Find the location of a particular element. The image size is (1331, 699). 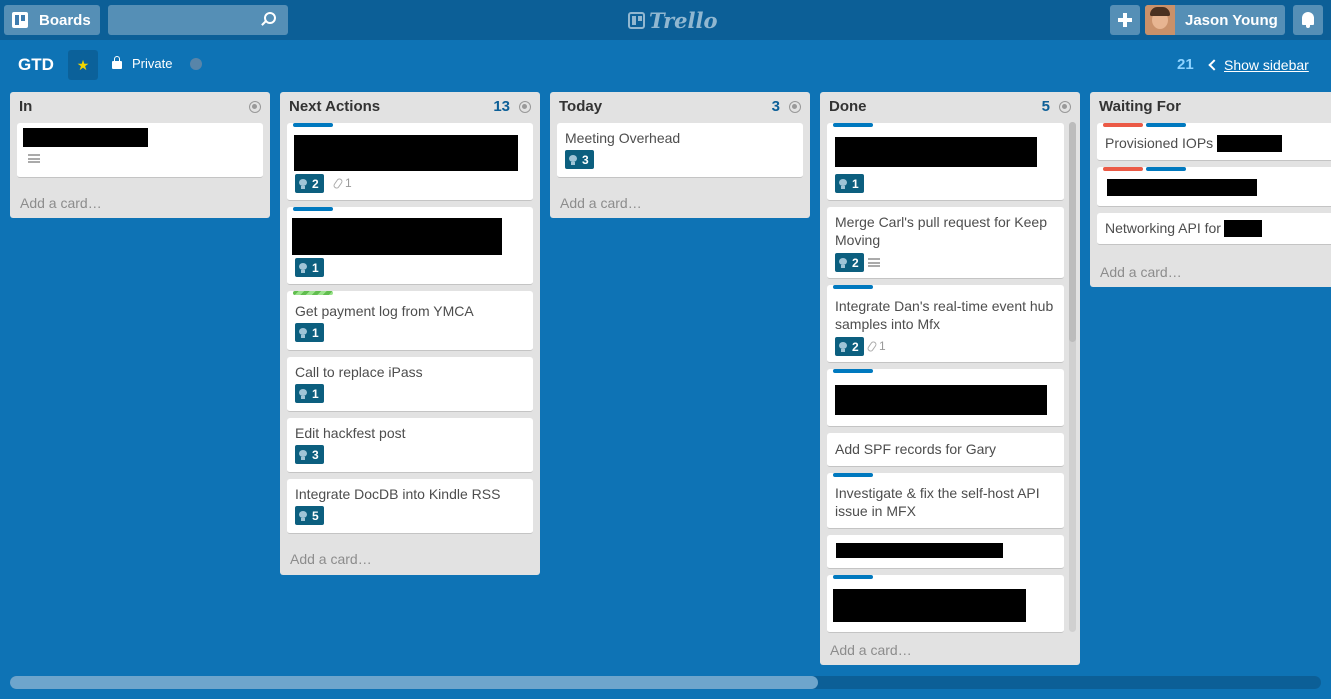

board-title: GTD is located at coordinates (36, 65).